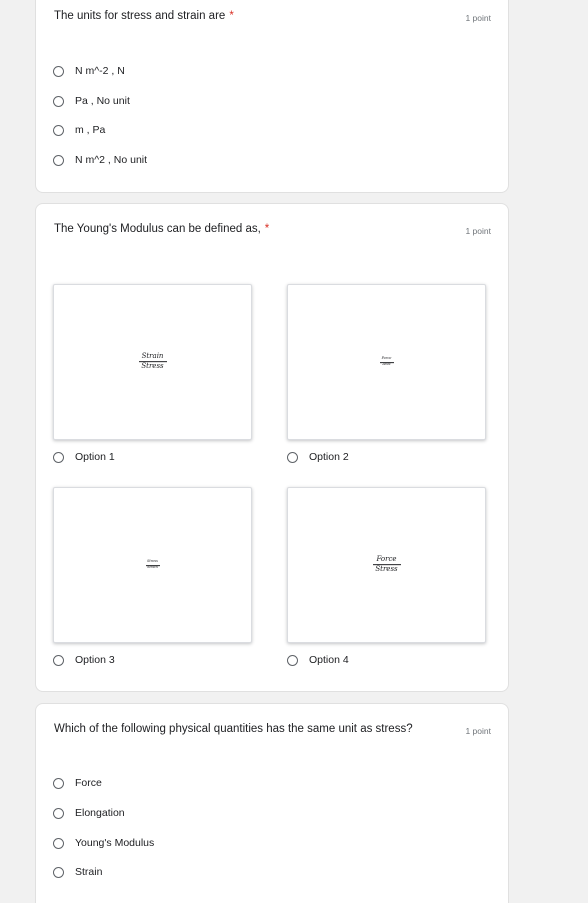 This screenshot has width=588, height=903. What do you see at coordinates (162, 229) in the screenshot?
I see `question-title: The Young's Modulus can be defined as, *` at bounding box center [162, 229].